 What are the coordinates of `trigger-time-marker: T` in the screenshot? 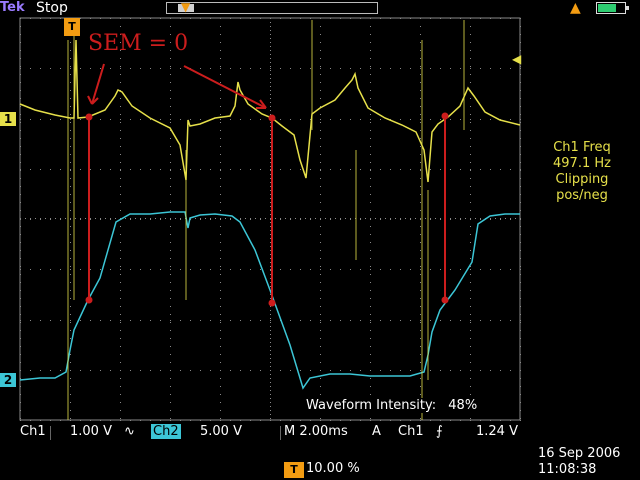 It's located at (72, 27).